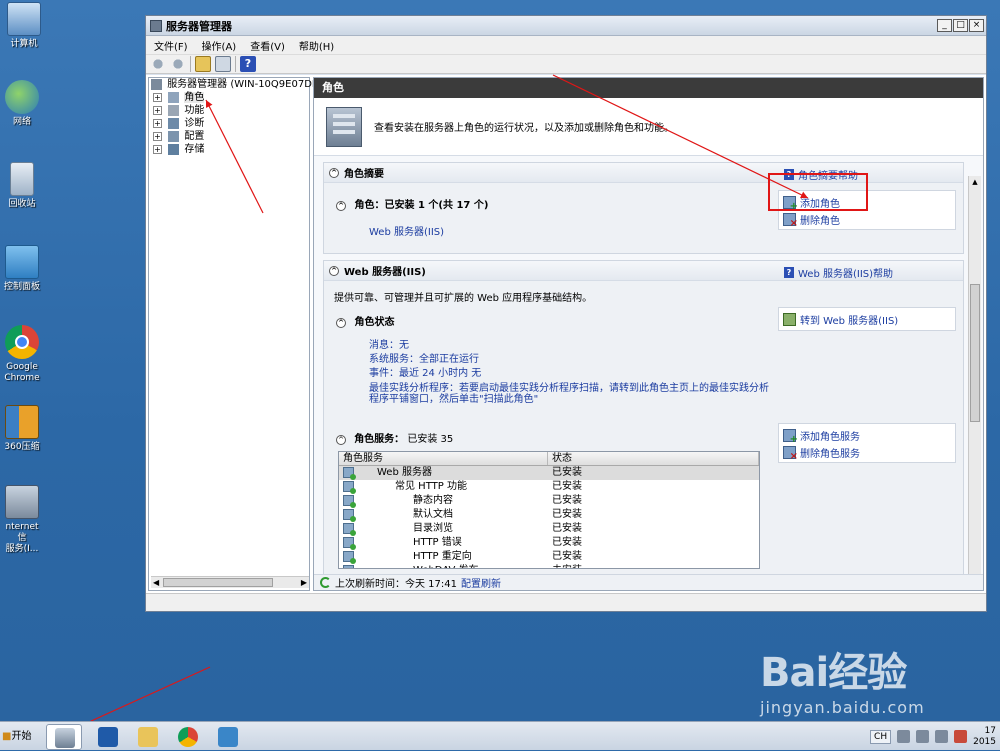 The width and height of the screenshot is (1000, 751). I want to click on desktop-icon-360zip: 360压缩, so click(22, 429).